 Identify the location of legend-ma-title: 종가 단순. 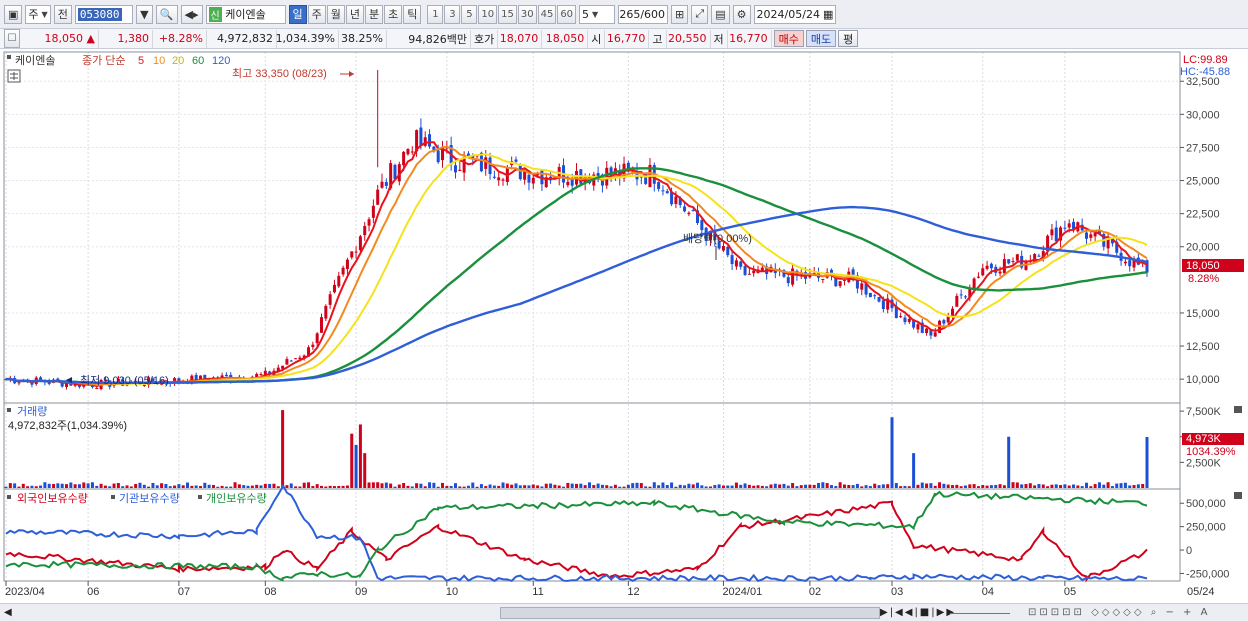
(104, 60).